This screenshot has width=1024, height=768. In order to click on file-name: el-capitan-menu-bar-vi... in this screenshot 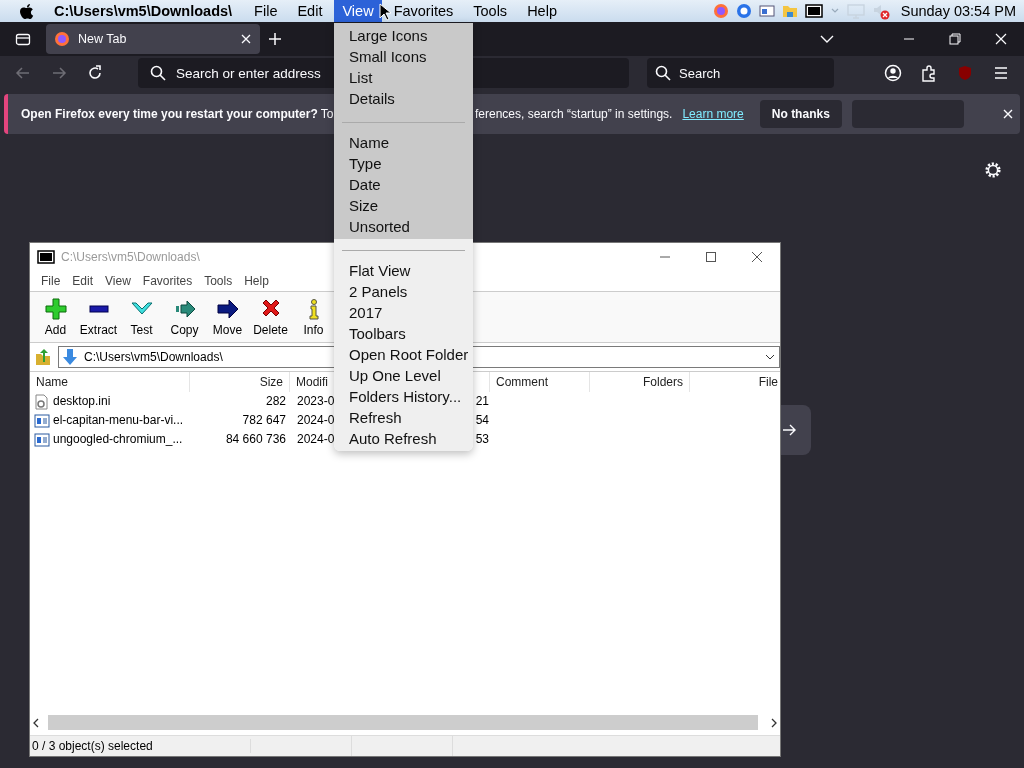, I will do `click(118, 420)`.